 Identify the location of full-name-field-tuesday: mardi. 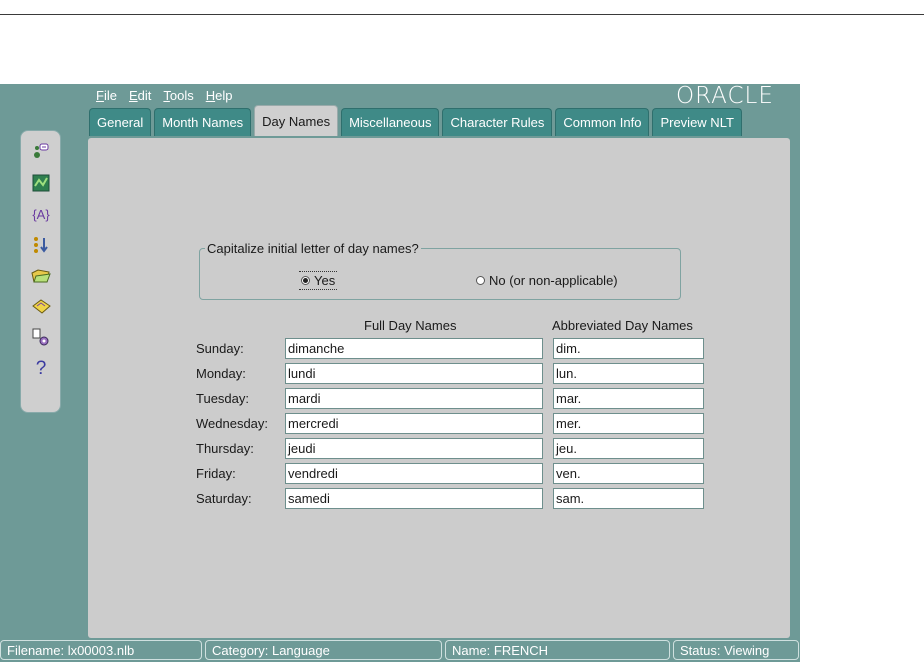
(414, 398).